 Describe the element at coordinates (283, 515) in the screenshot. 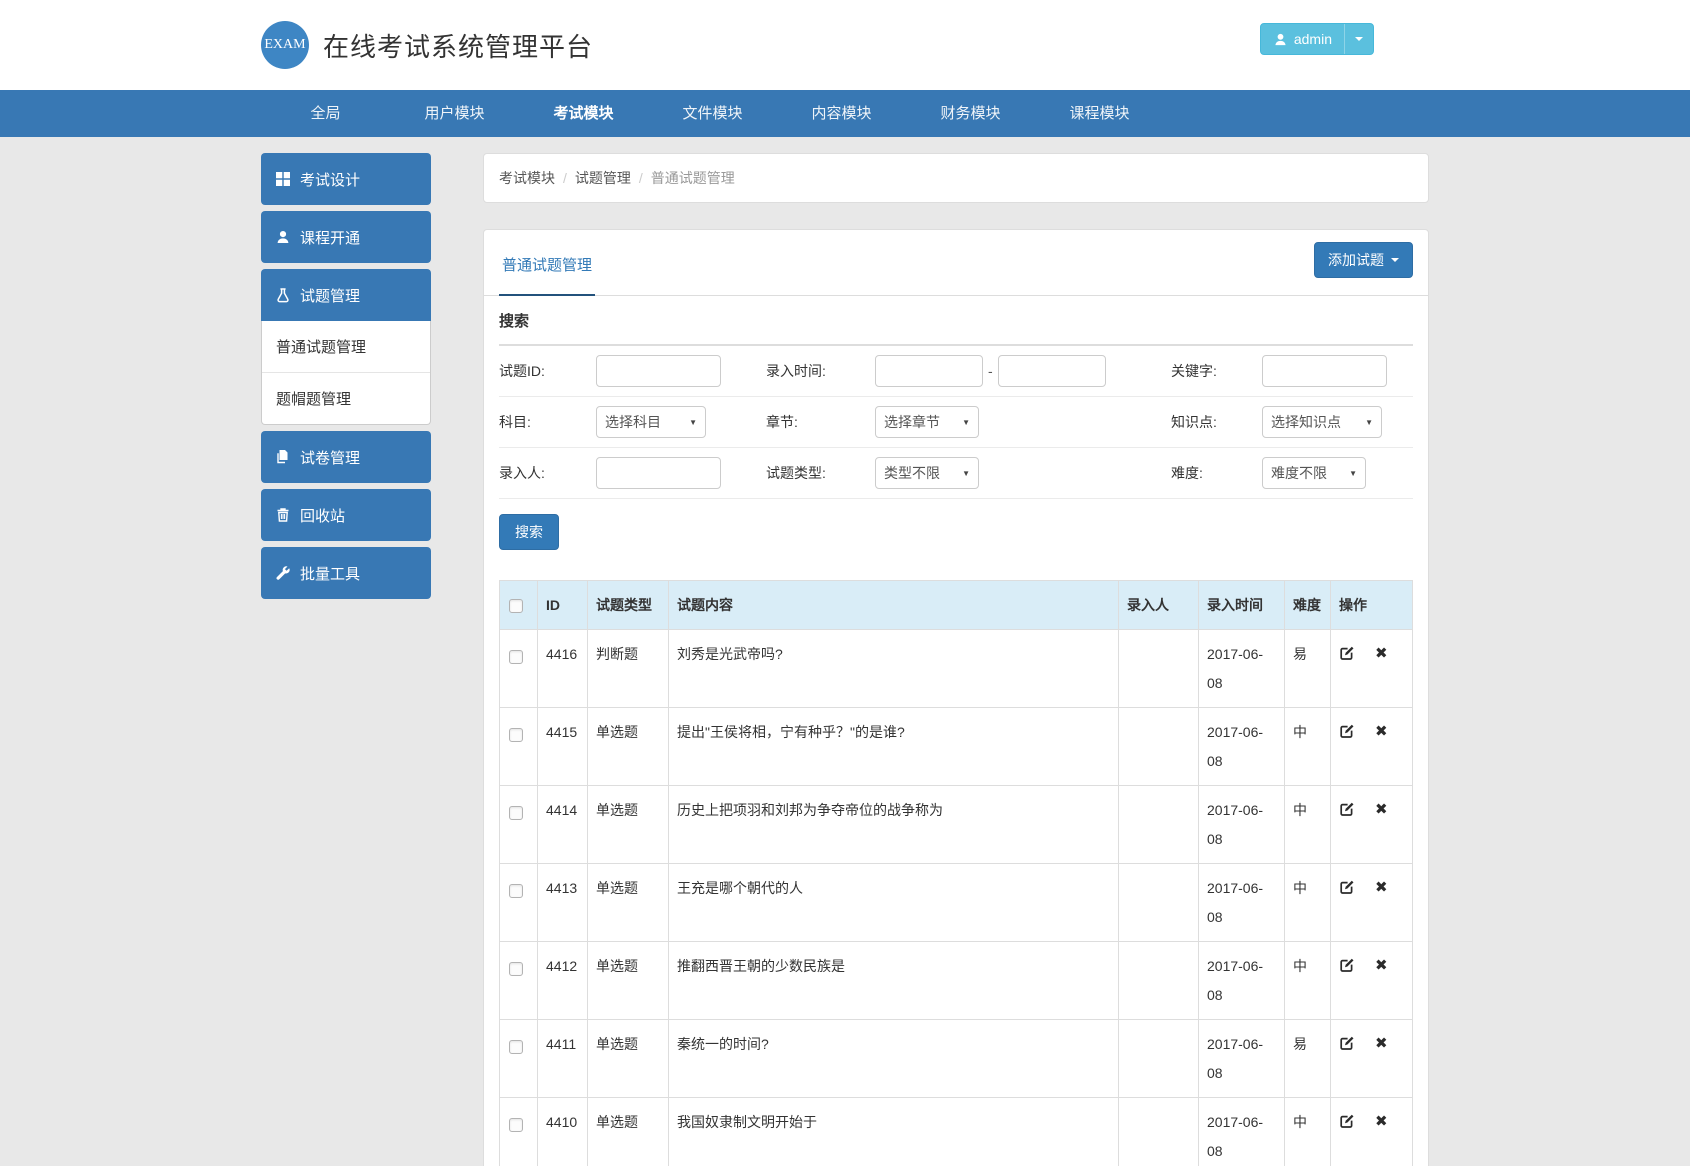

I see `trash-icon` at that location.